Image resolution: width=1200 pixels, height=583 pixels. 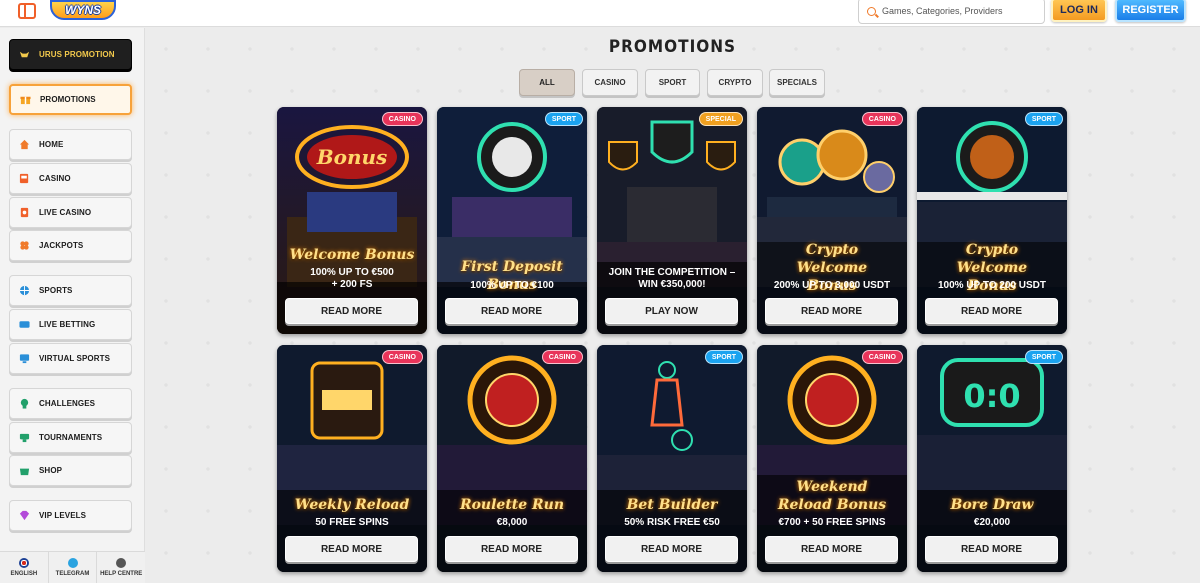 I want to click on help-centre-label: HELP CENTRE, so click(x=121, y=574).